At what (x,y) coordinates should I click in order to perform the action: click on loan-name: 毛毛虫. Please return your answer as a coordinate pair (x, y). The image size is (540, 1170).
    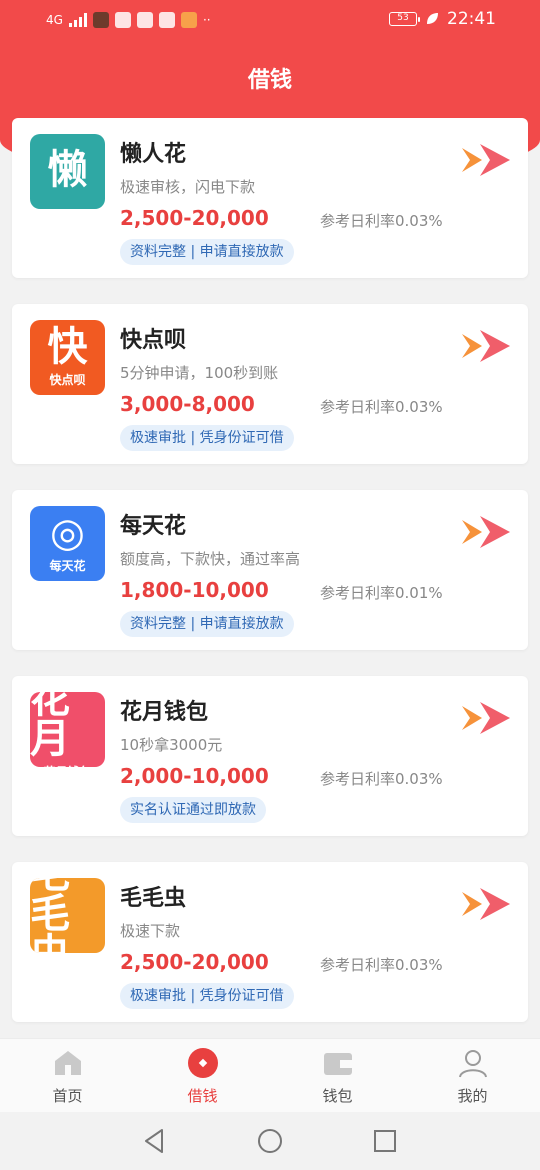
    Looking at the image, I should click on (153, 898).